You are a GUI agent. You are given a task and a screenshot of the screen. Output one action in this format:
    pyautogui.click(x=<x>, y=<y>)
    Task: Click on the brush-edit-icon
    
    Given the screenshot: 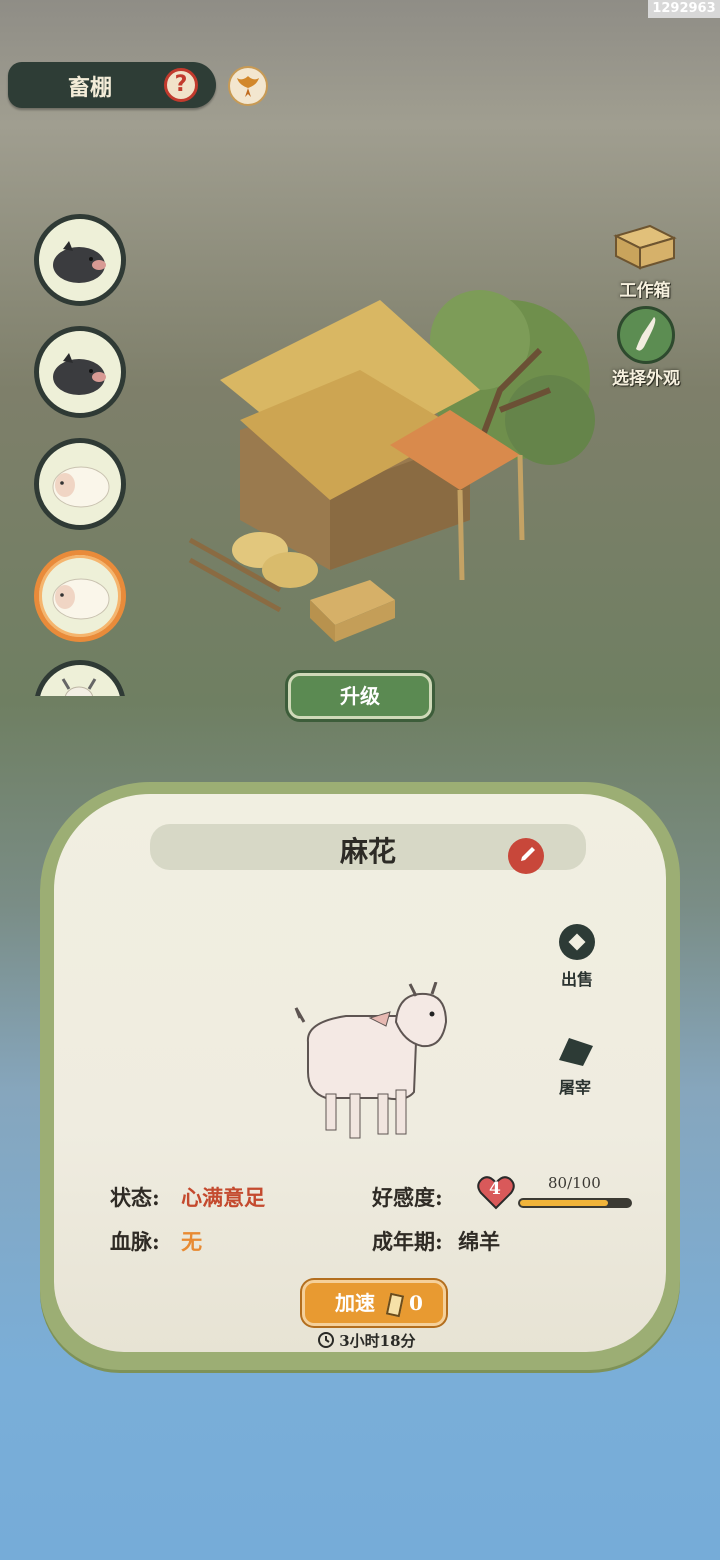 What is the action you would take?
    pyautogui.click(x=528, y=854)
    